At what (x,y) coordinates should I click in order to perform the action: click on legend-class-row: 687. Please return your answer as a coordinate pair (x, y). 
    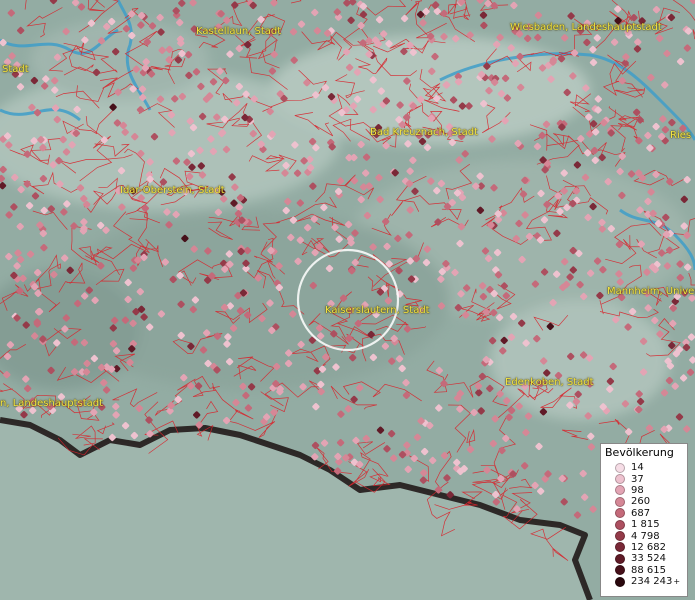
    Looking at the image, I should click on (644, 513).